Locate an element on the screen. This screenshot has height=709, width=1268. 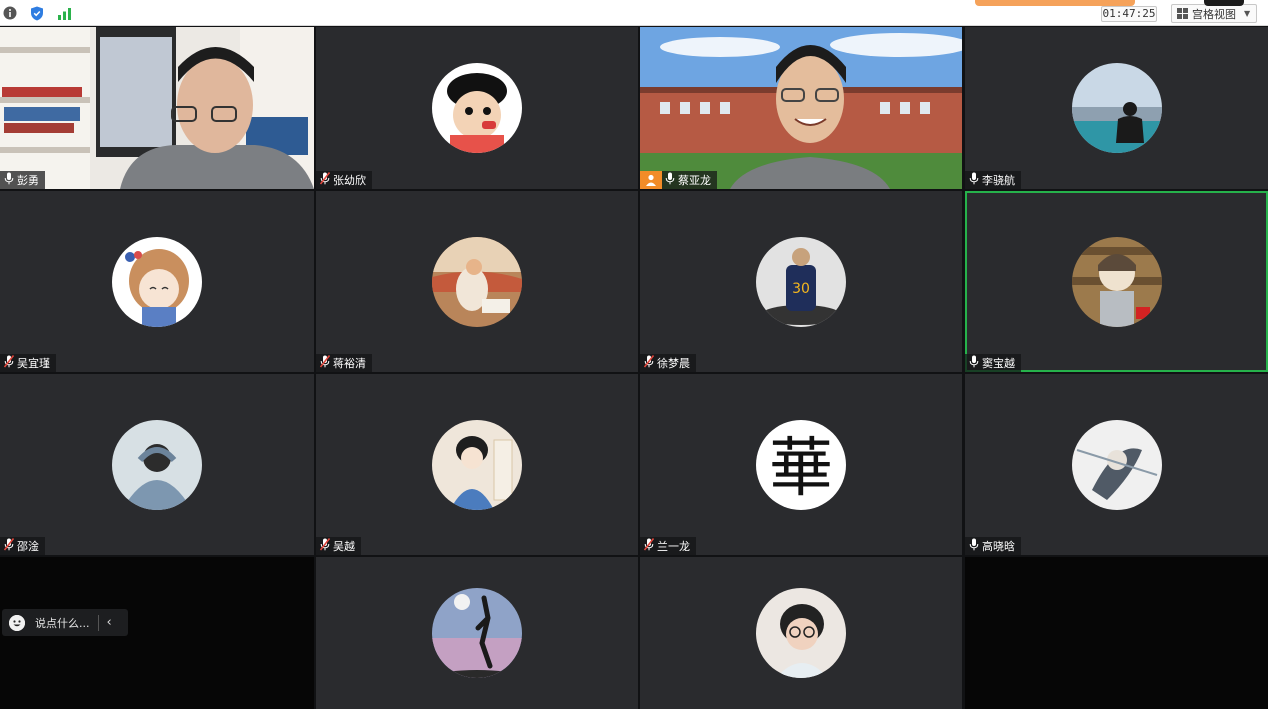
participant-nametag: 吴越 is located at coordinates (338, 546).